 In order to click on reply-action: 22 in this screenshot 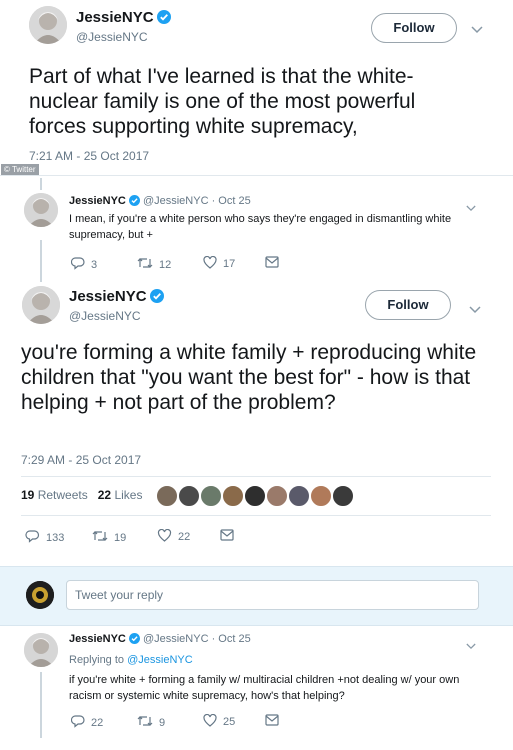, I will do `click(87, 722)`.